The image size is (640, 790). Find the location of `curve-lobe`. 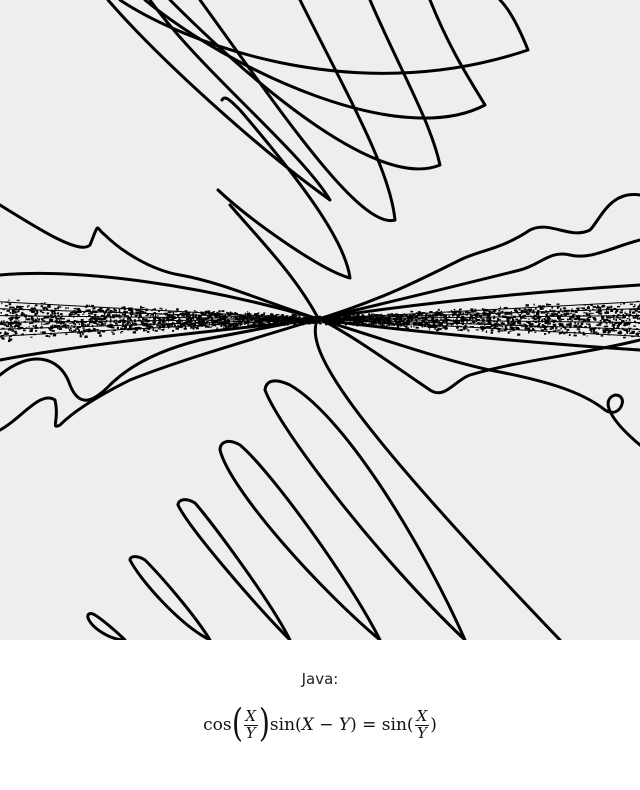

curve-lobe is located at coordinates (219, 101).